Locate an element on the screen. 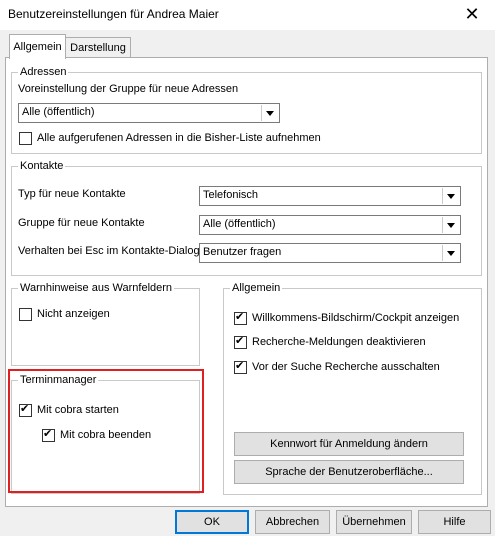 The height and width of the screenshot is (536, 495). ok-button: OK is located at coordinates (212, 522).